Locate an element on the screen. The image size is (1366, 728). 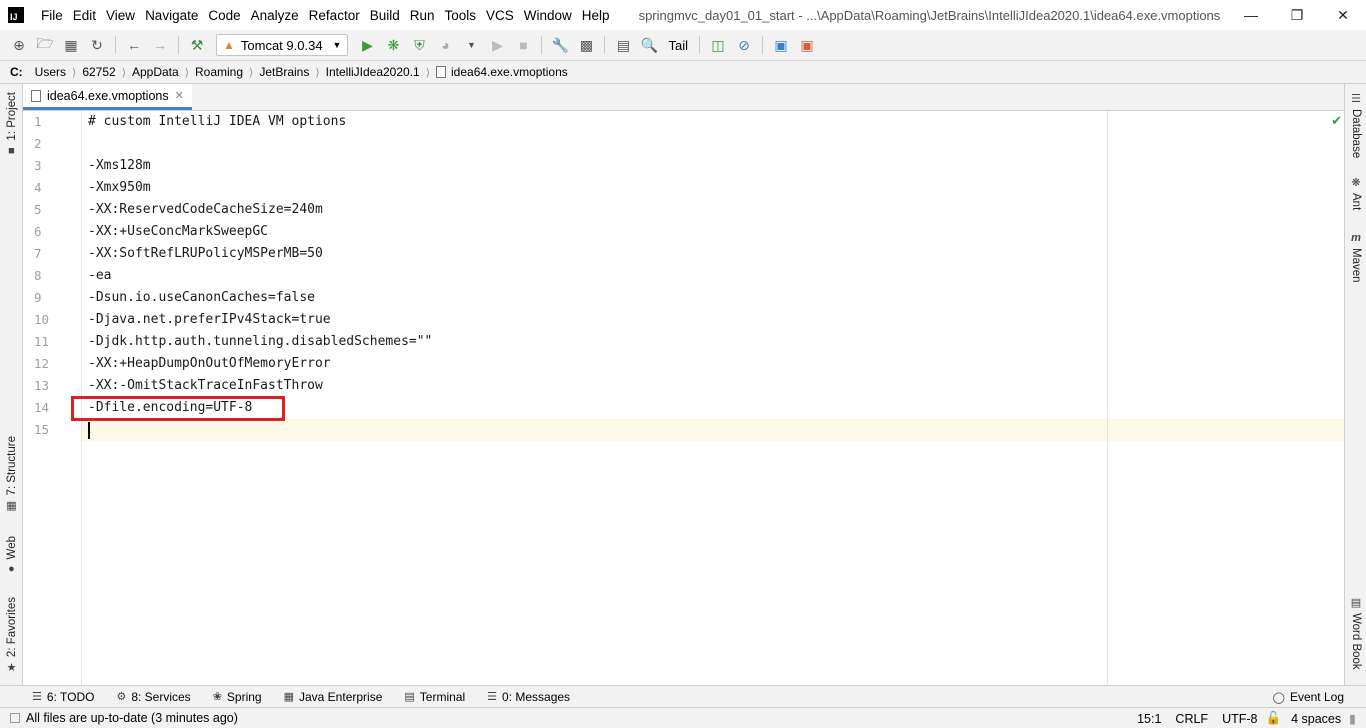
tool-ant: ❋ Ant is located at coordinates (1355, 193).